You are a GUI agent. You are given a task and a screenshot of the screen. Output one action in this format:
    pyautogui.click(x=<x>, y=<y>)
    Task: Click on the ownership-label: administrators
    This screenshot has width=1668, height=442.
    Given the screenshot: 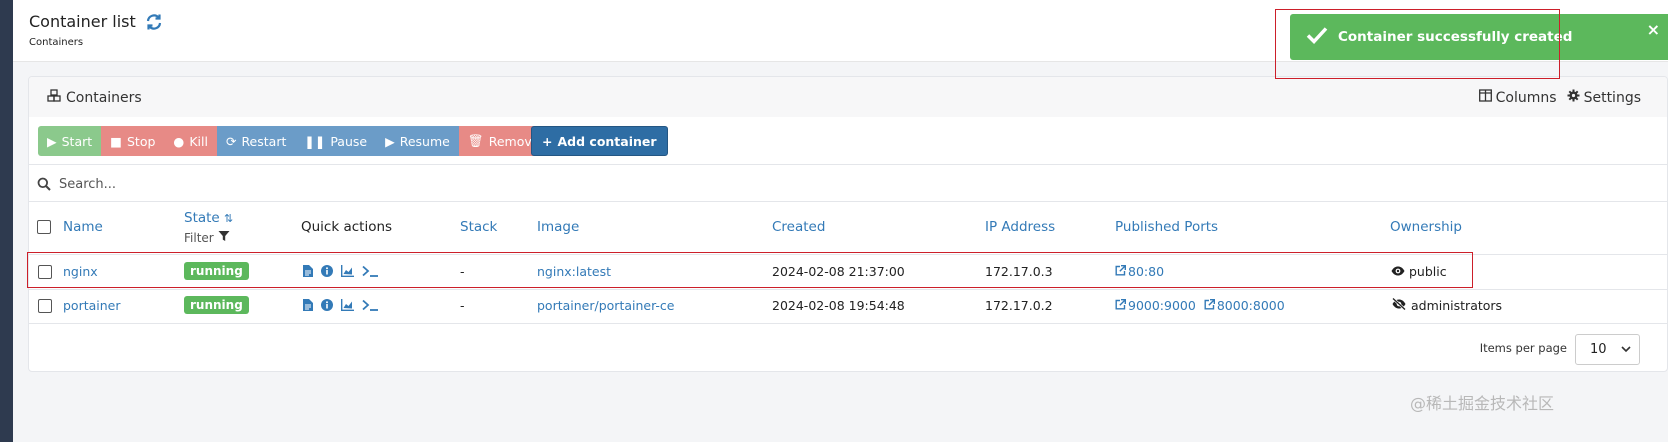 What is the action you would take?
    pyautogui.click(x=1457, y=305)
    